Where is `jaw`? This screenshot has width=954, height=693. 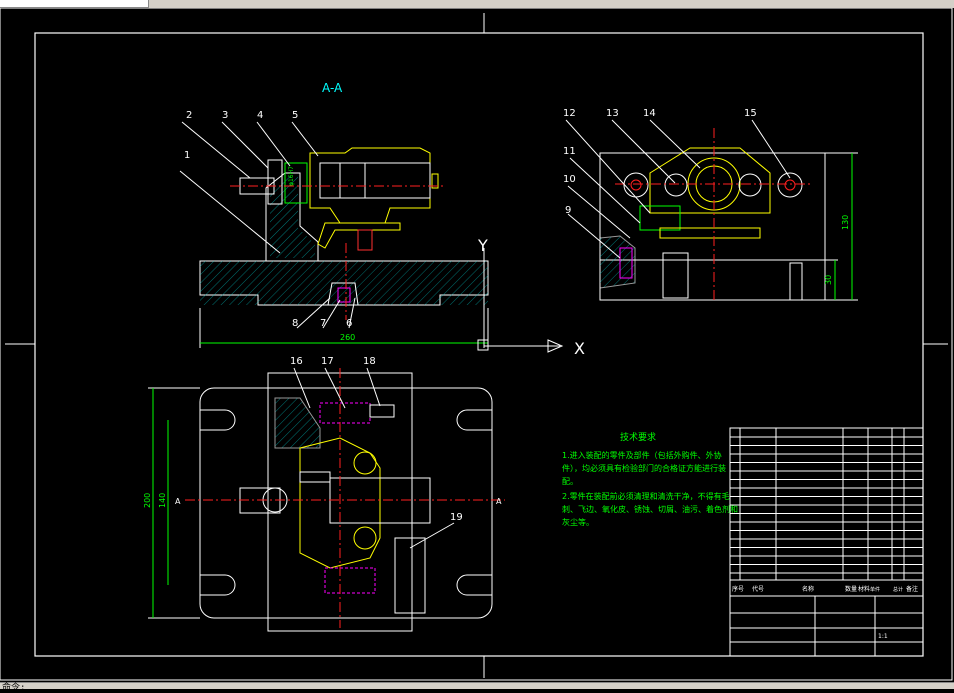 jaw is located at coordinates (359, 235).